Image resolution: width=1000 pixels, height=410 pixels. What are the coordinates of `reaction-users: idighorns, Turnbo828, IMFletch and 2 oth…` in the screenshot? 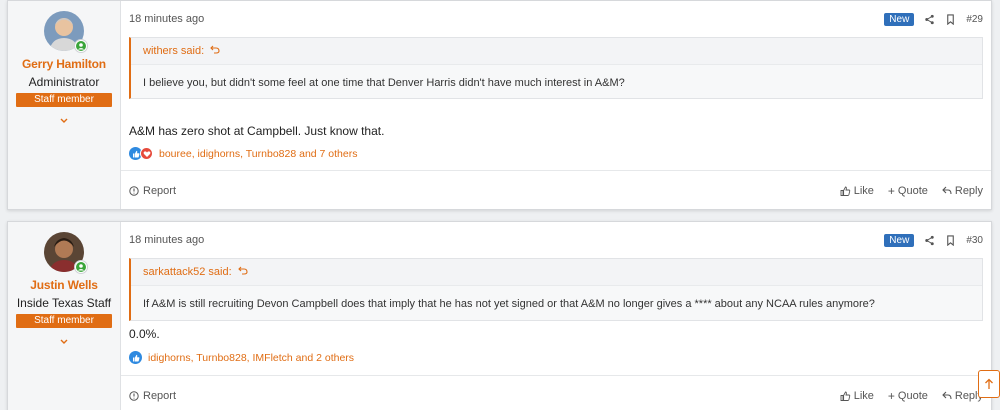 It's located at (251, 358).